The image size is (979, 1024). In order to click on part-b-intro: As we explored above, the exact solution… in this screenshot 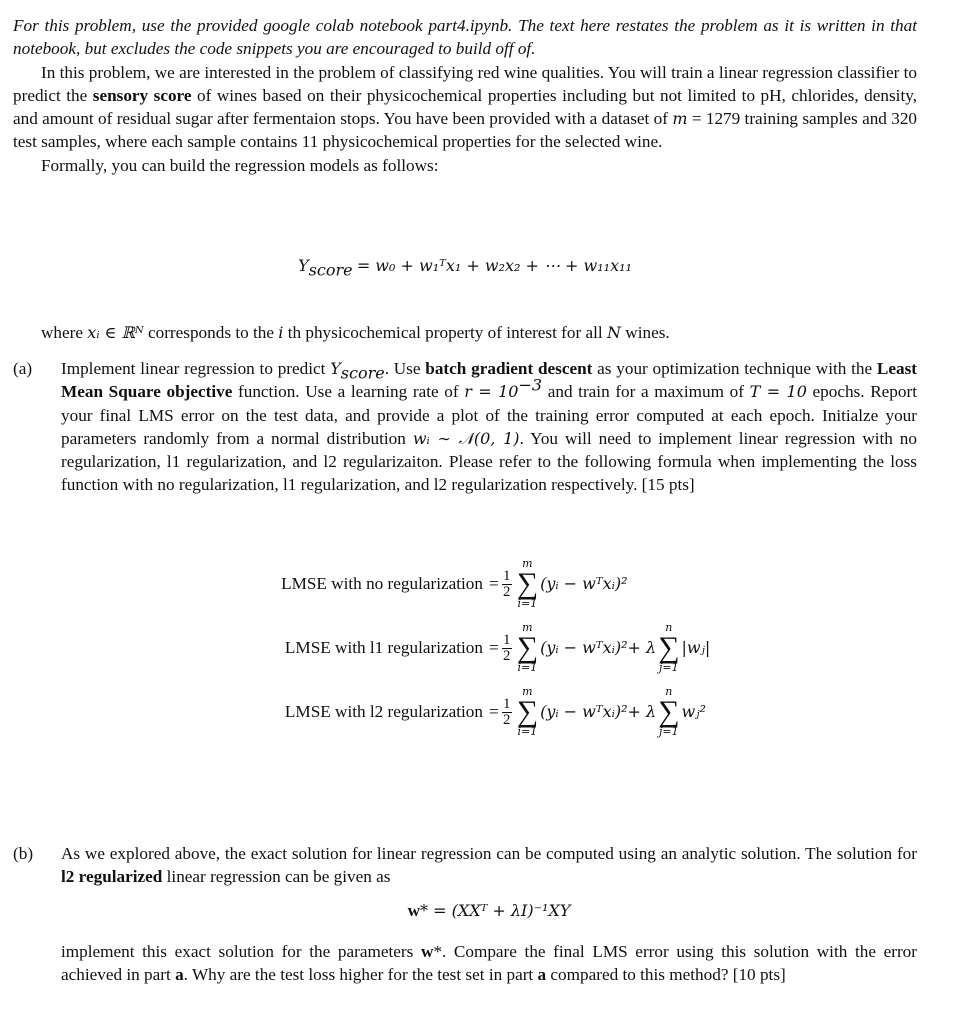, I will do `click(489, 865)`.